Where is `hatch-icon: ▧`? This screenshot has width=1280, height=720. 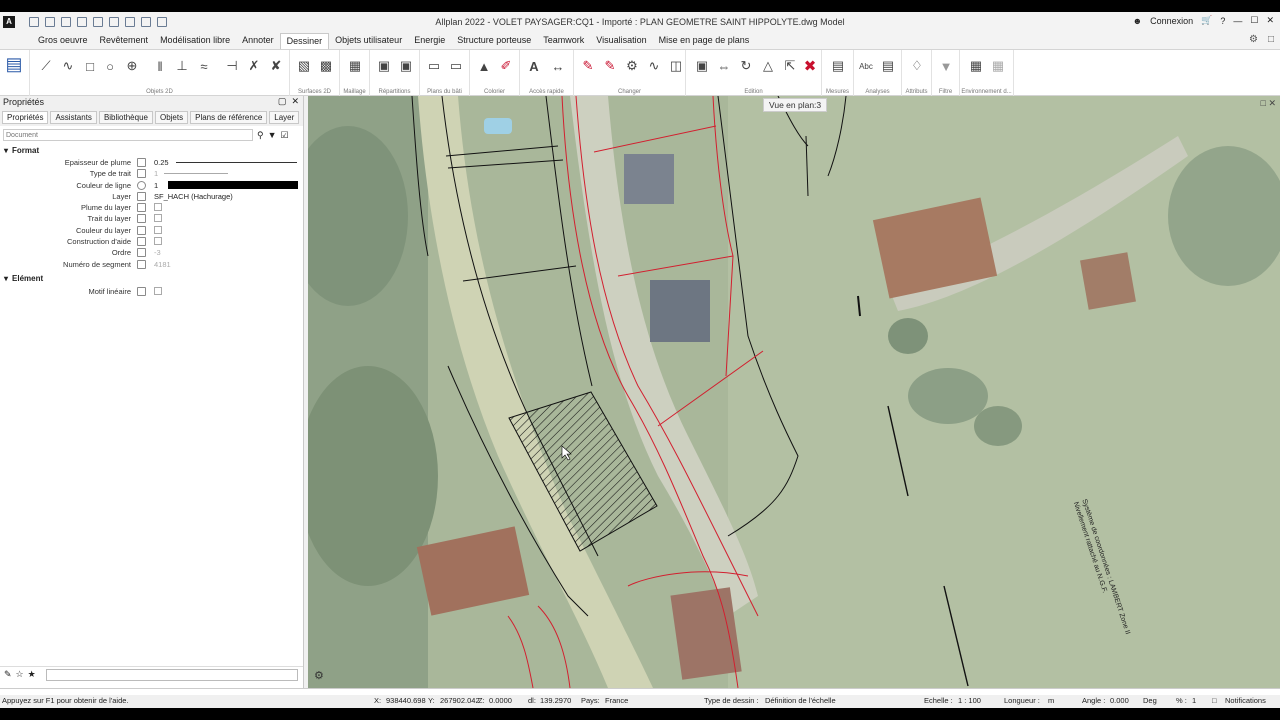 hatch-icon: ▧ is located at coordinates (304, 66).